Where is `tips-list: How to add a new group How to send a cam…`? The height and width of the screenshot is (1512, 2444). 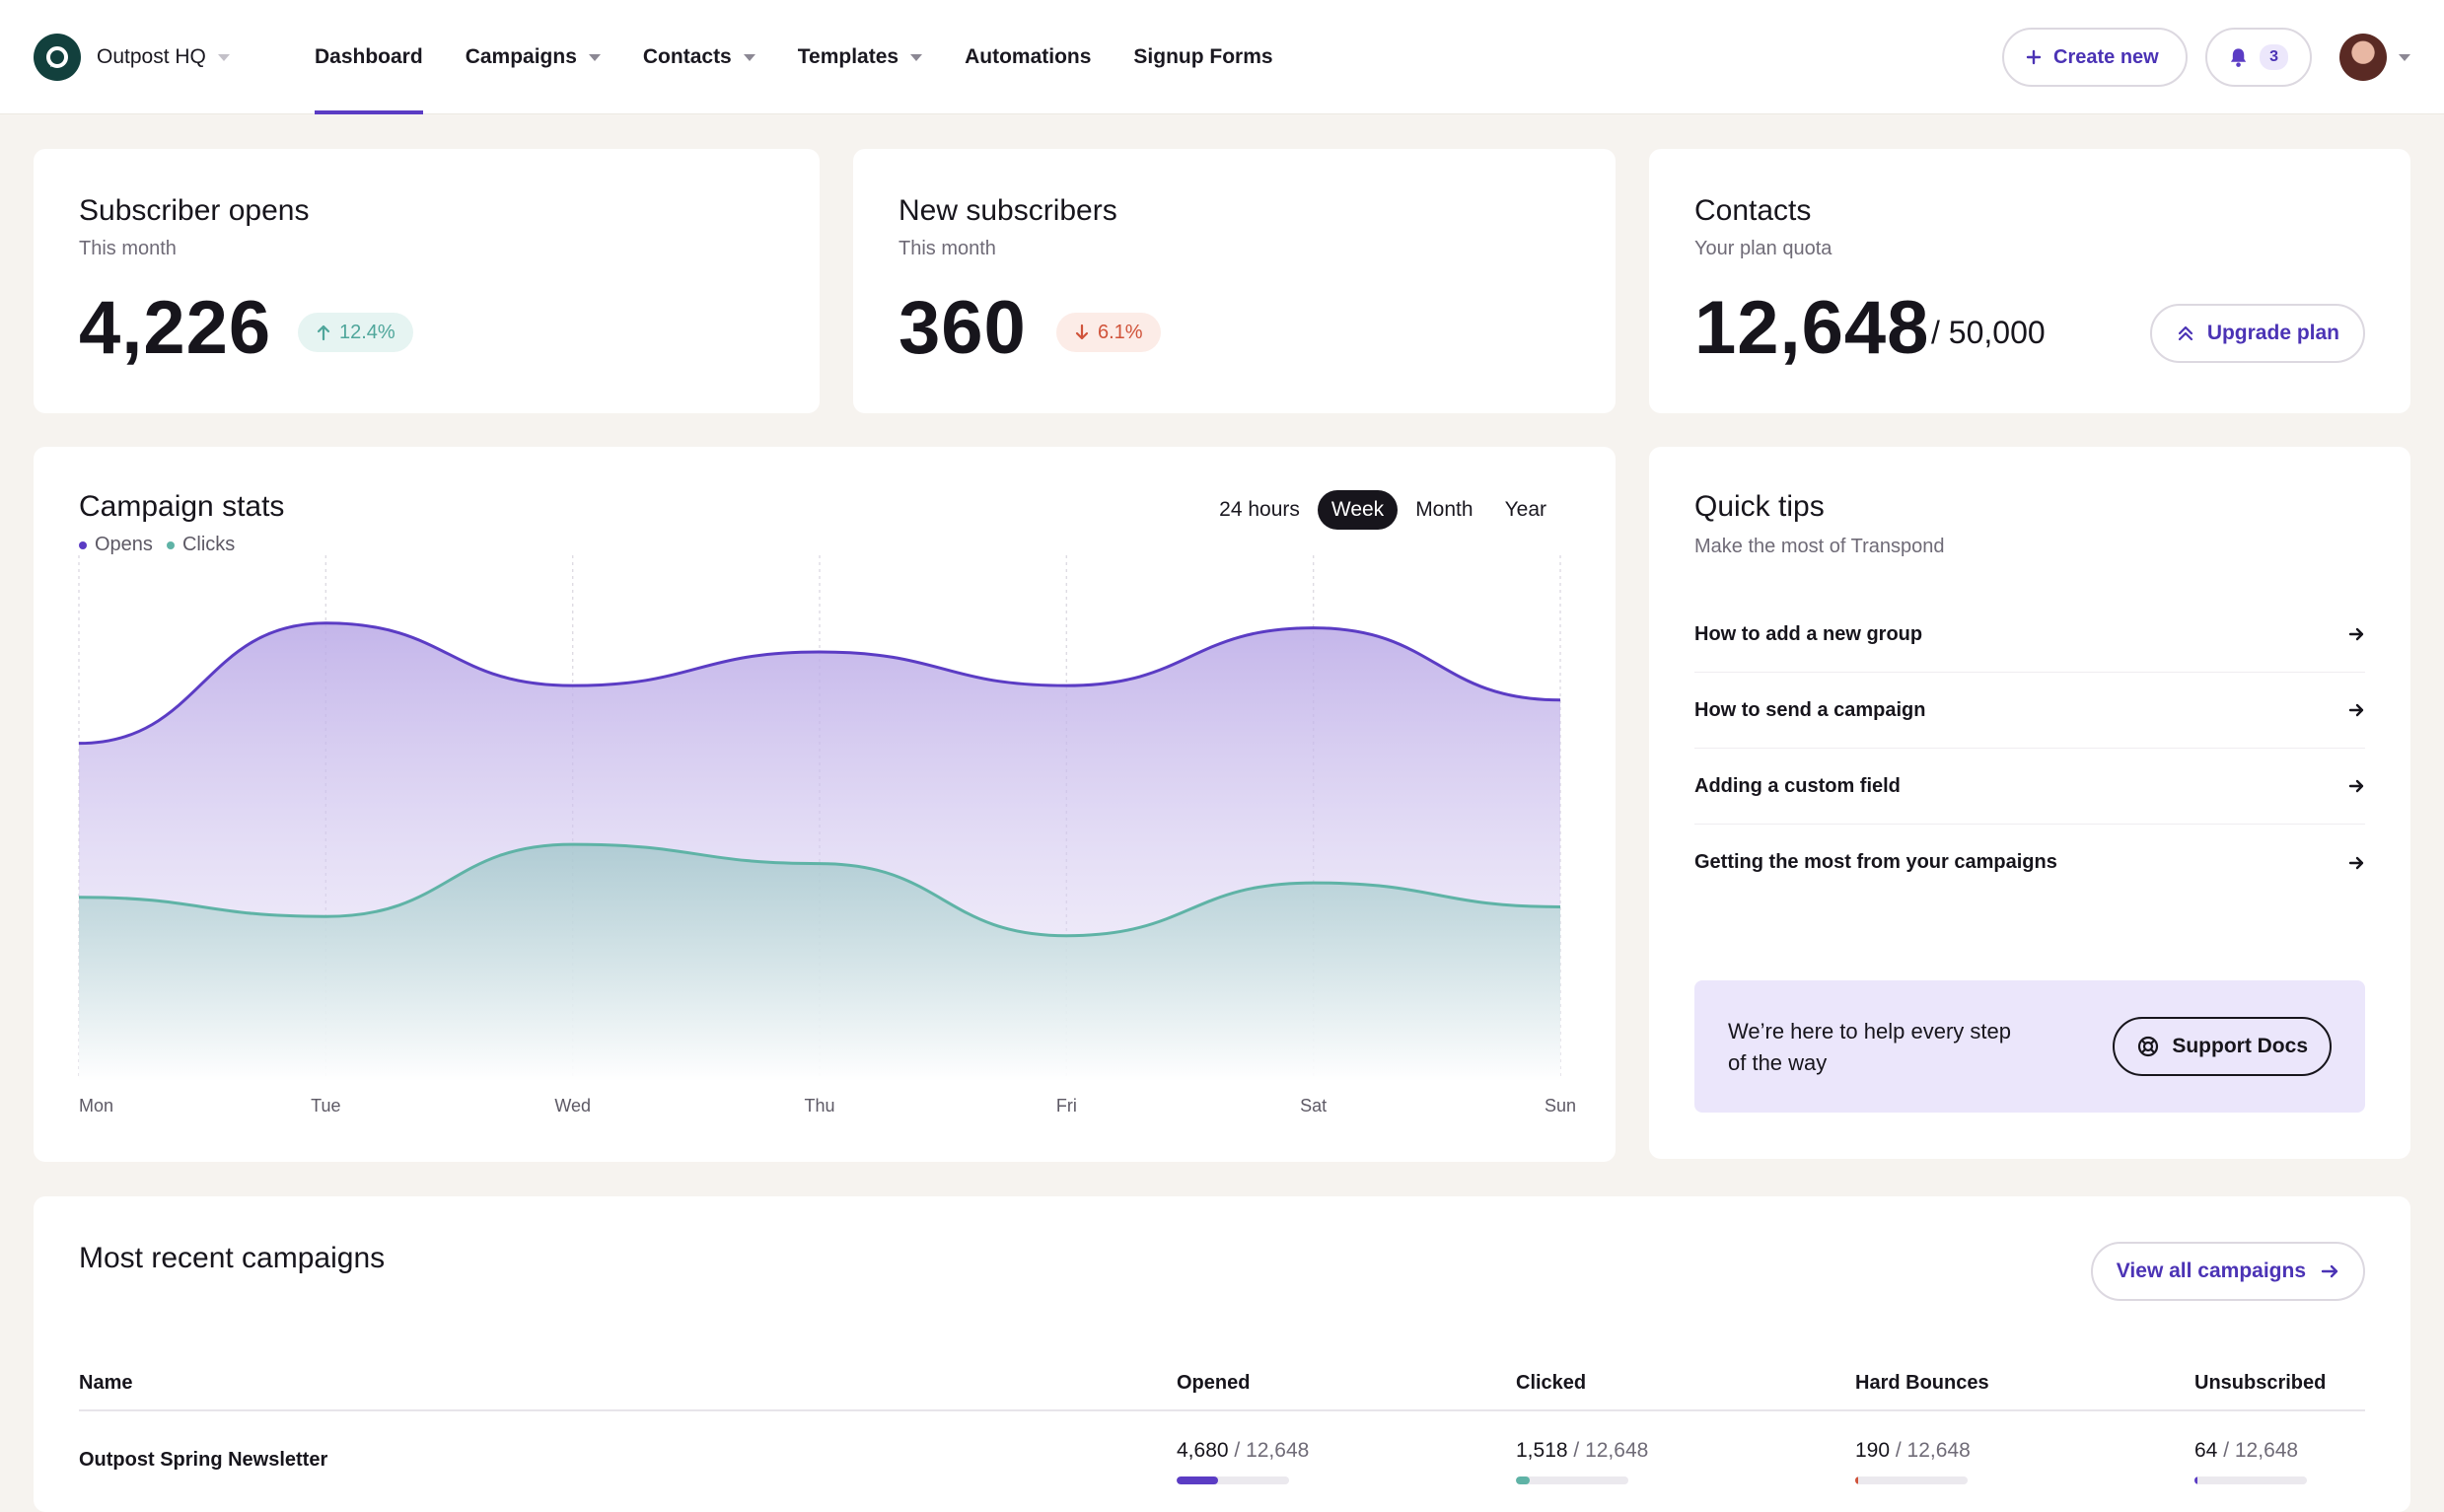
tips-list: How to add a new group How to send a cam… is located at coordinates (2029, 748).